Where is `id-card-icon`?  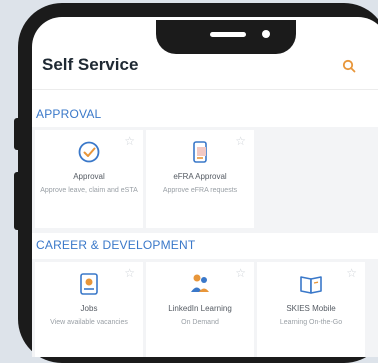 id-card-icon is located at coordinates (89, 284).